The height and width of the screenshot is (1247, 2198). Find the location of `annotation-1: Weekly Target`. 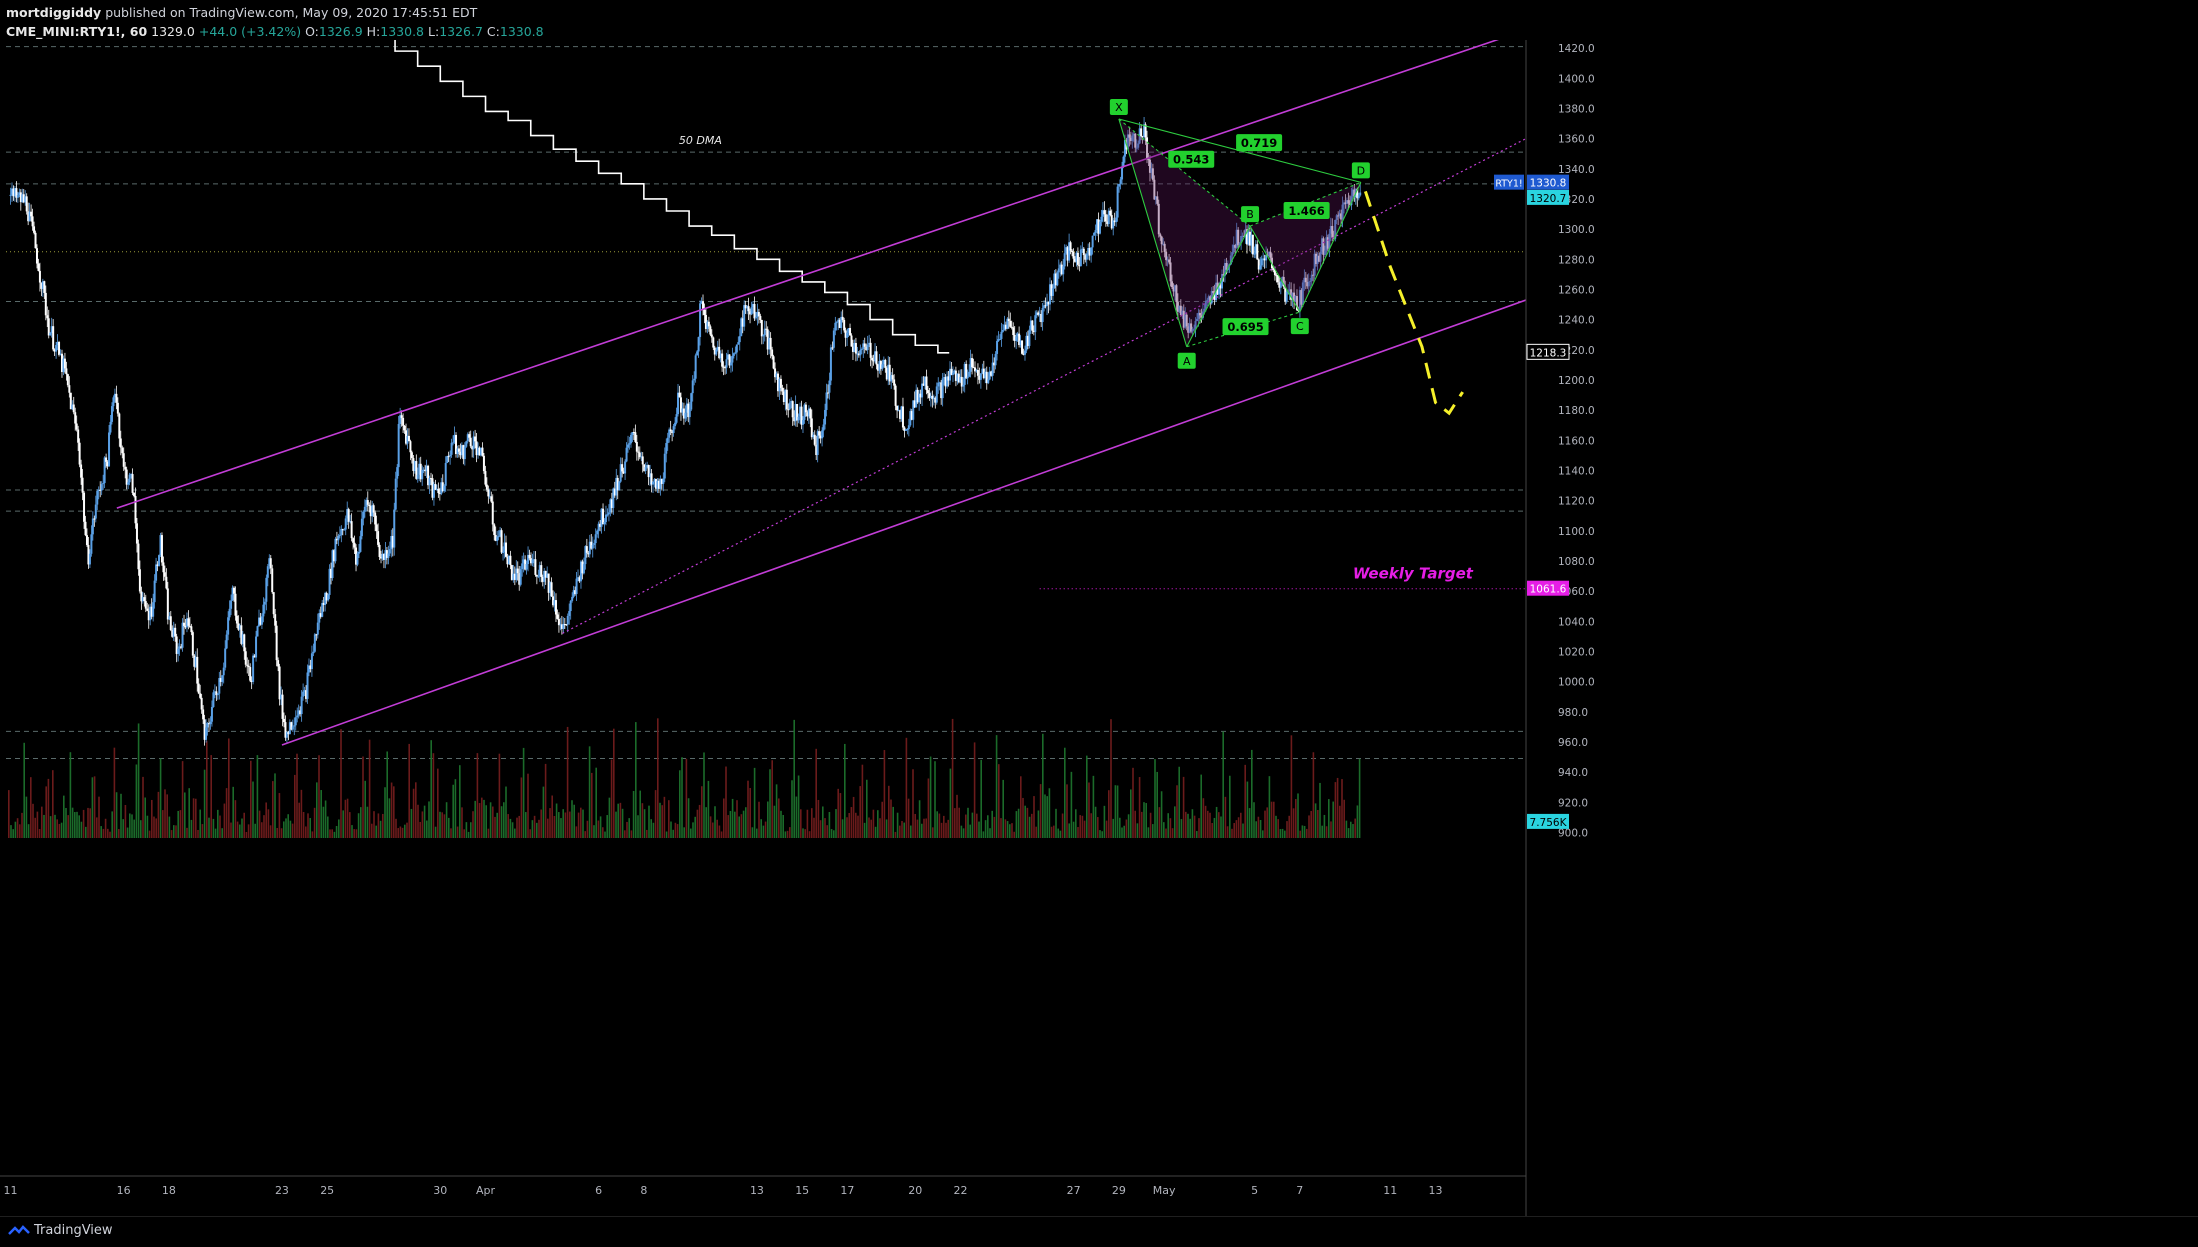

annotation-1: Weekly Target is located at coordinates (1413, 574).